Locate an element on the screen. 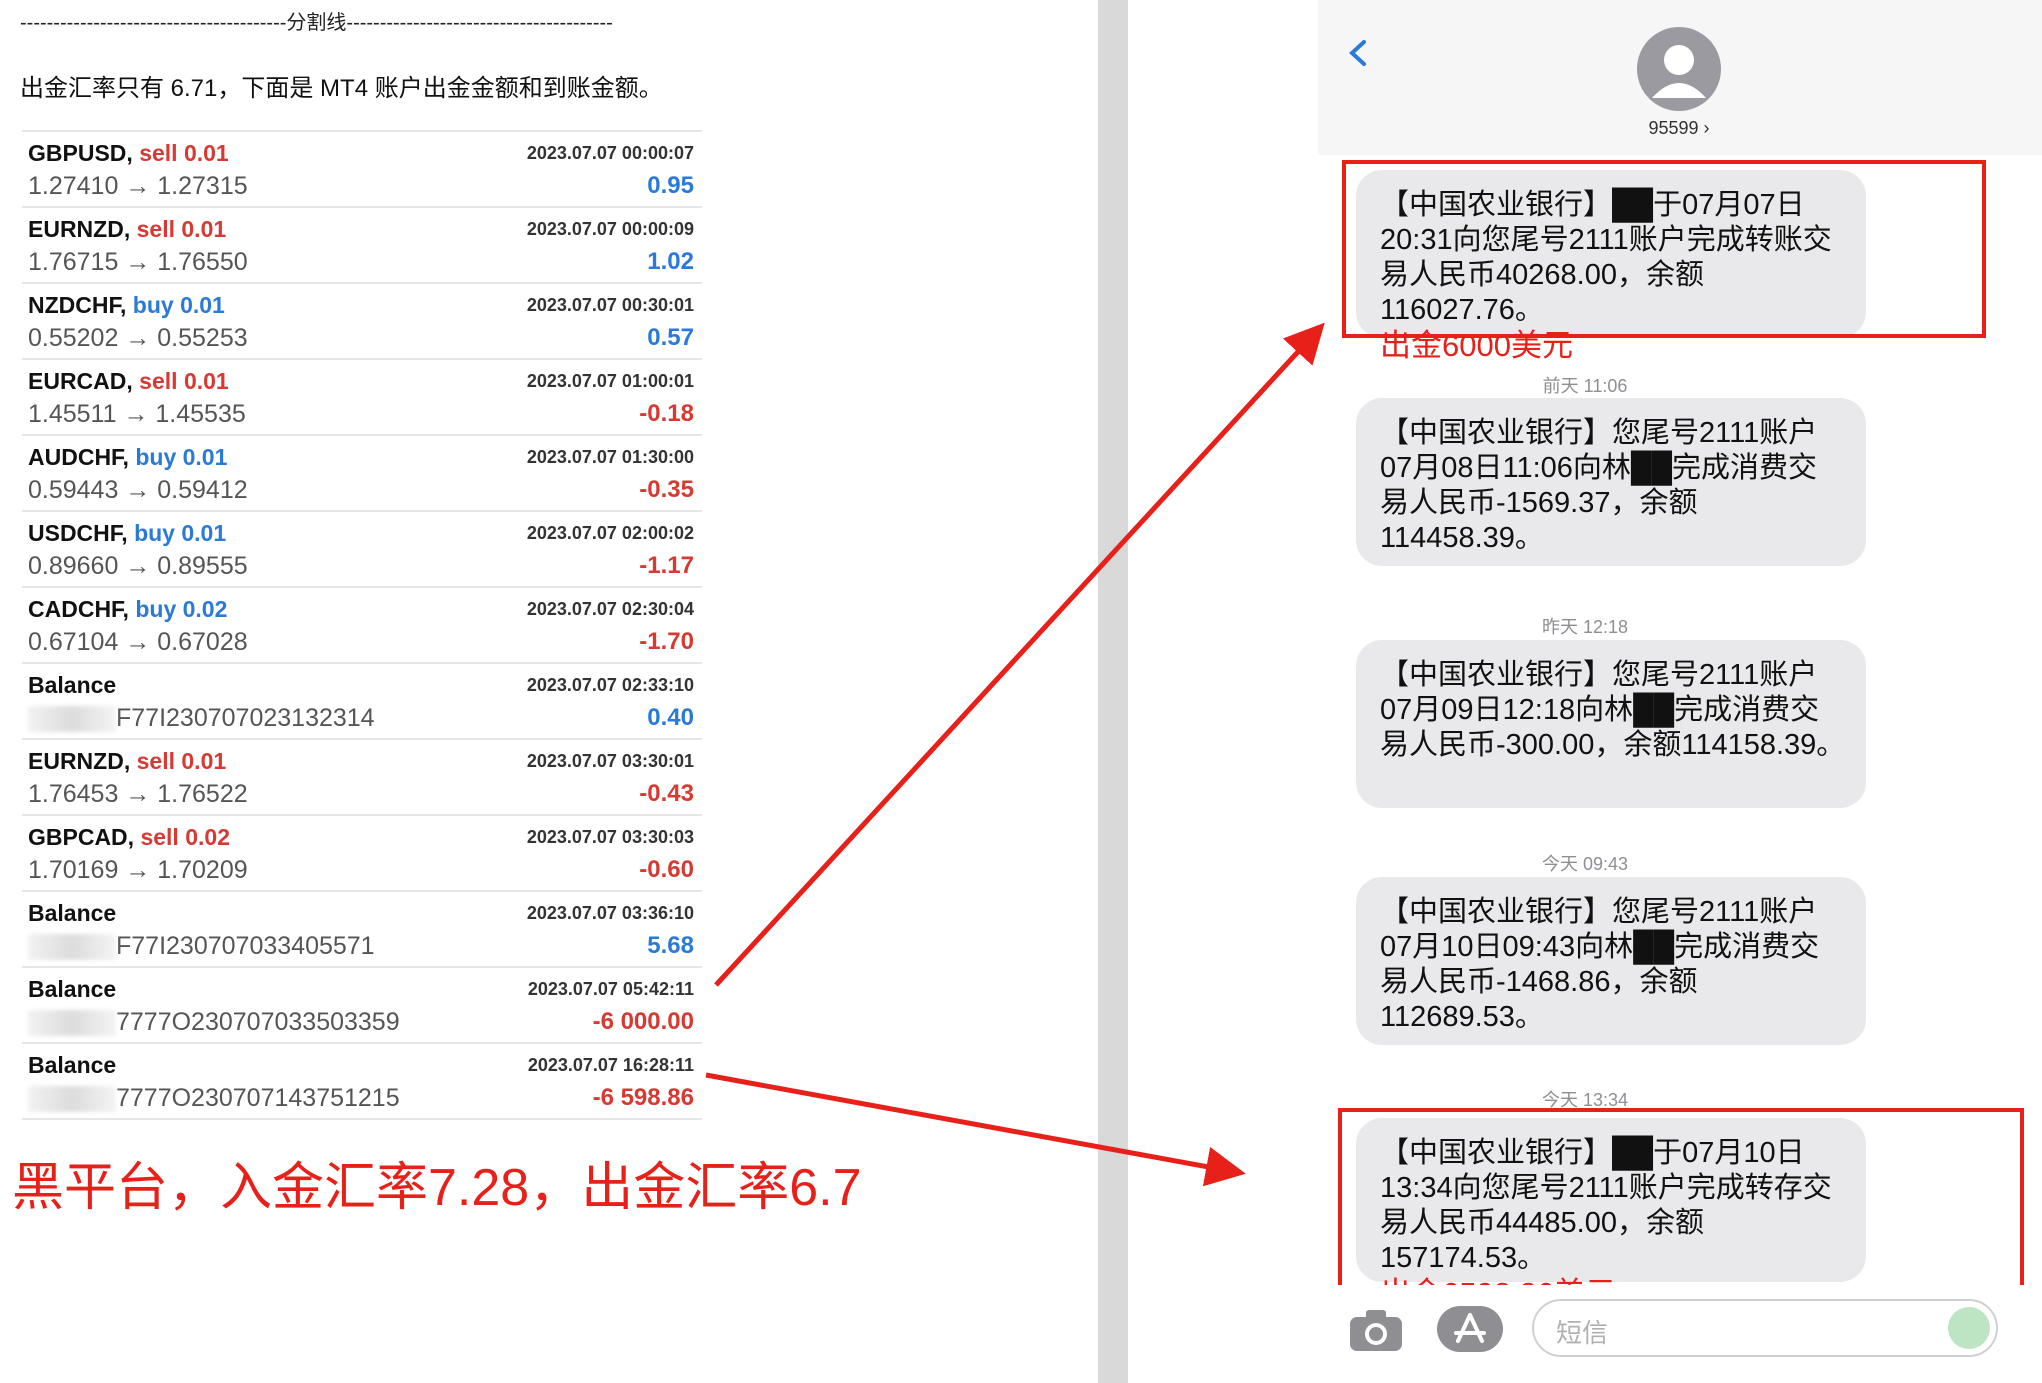  lot-label: 0.02 is located at coordinates (207, 837).